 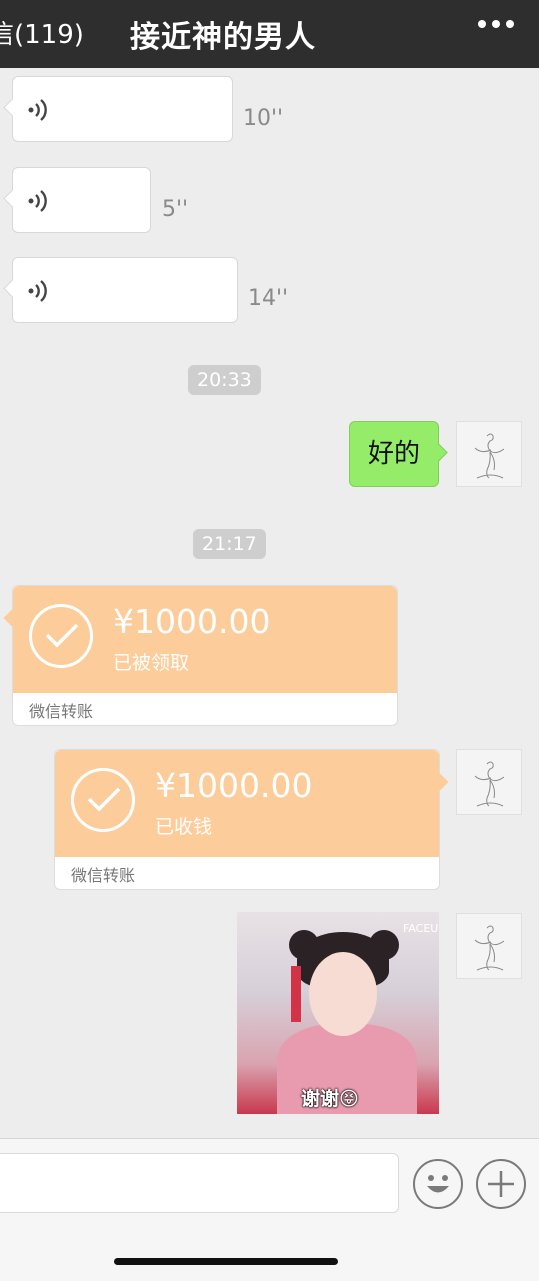 I want to click on transfer-card-top: ¥1000.00 已收钱, so click(x=247, y=803).